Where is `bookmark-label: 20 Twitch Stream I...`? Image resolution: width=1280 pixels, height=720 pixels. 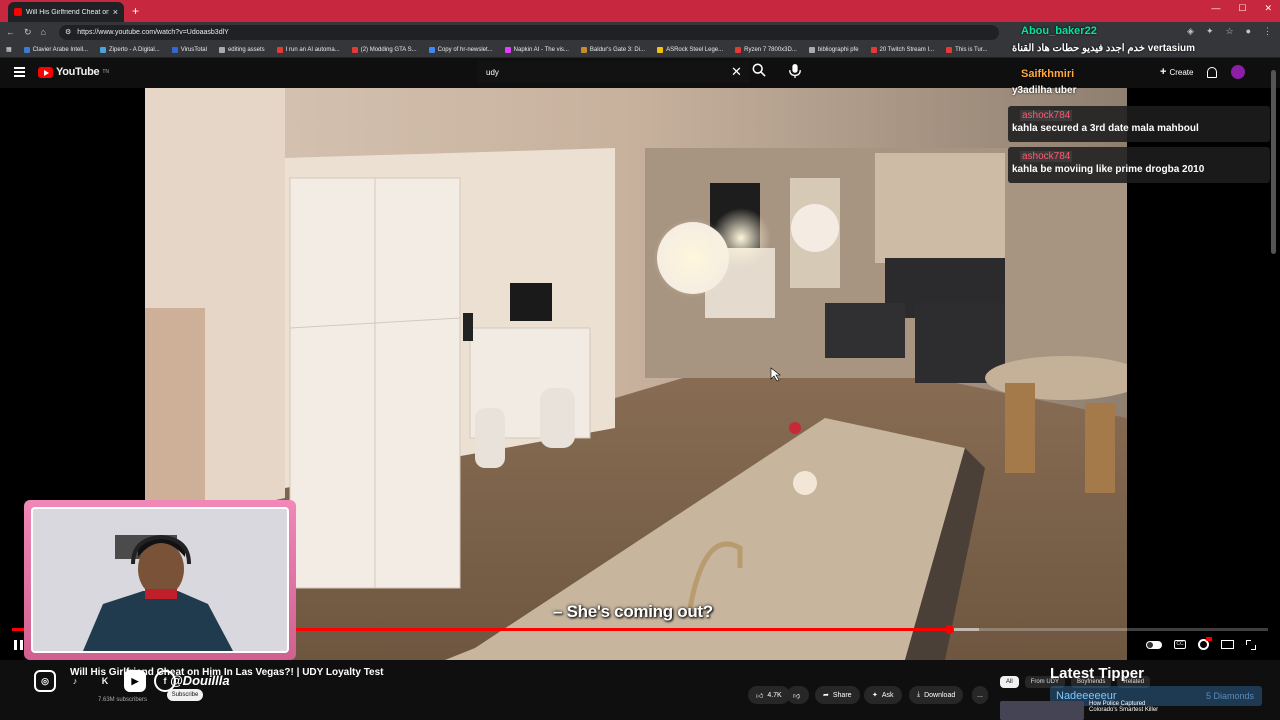
bookmark-label: 20 Twitch Stream I... is located at coordinates (907, 49).